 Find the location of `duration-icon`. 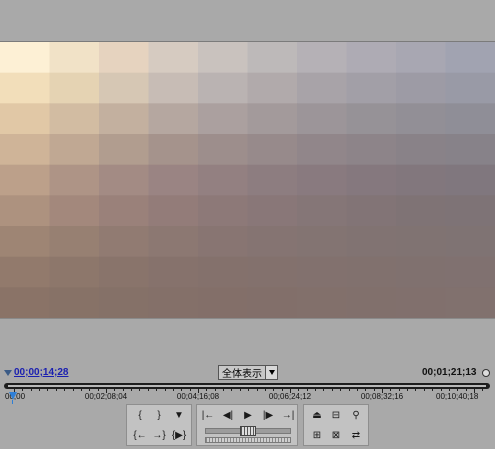

duration-icon is located at coordinates (486, 373).